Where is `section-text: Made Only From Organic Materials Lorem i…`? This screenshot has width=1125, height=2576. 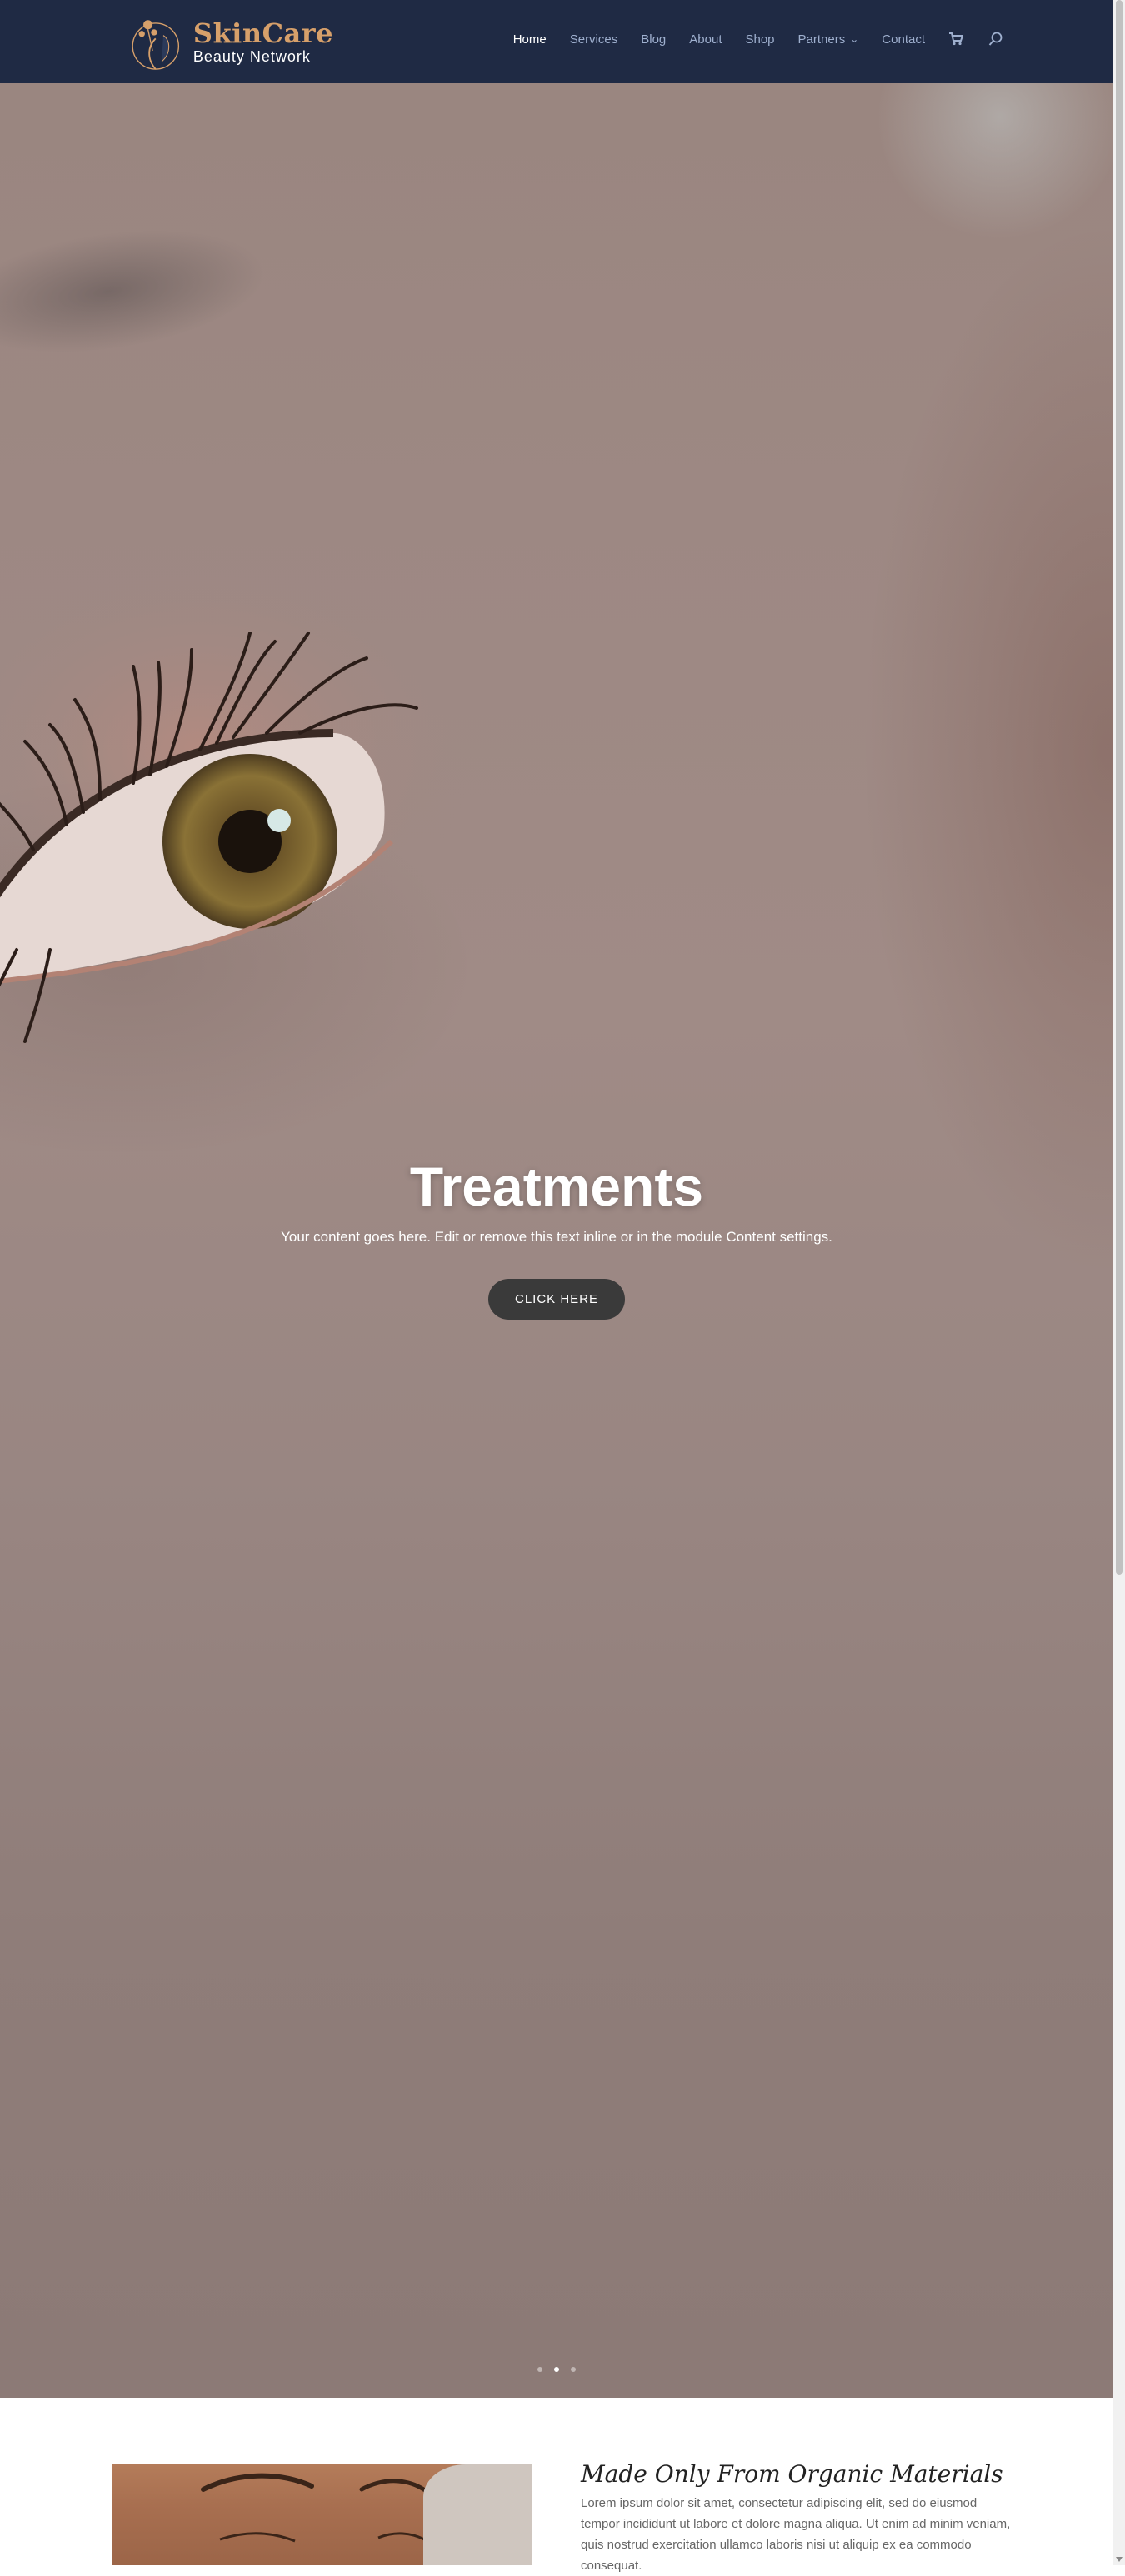
section-text: Made Only From Organic Materials Lorem i… is located at coordinates (797, 2518).